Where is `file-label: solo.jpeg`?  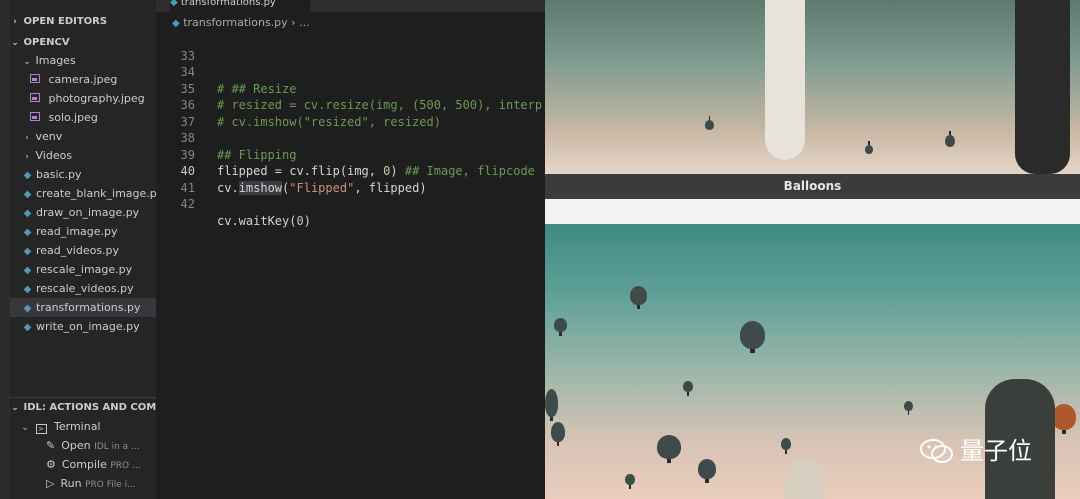
file-label: solo.jpeg is located at coordinates (73, 117).